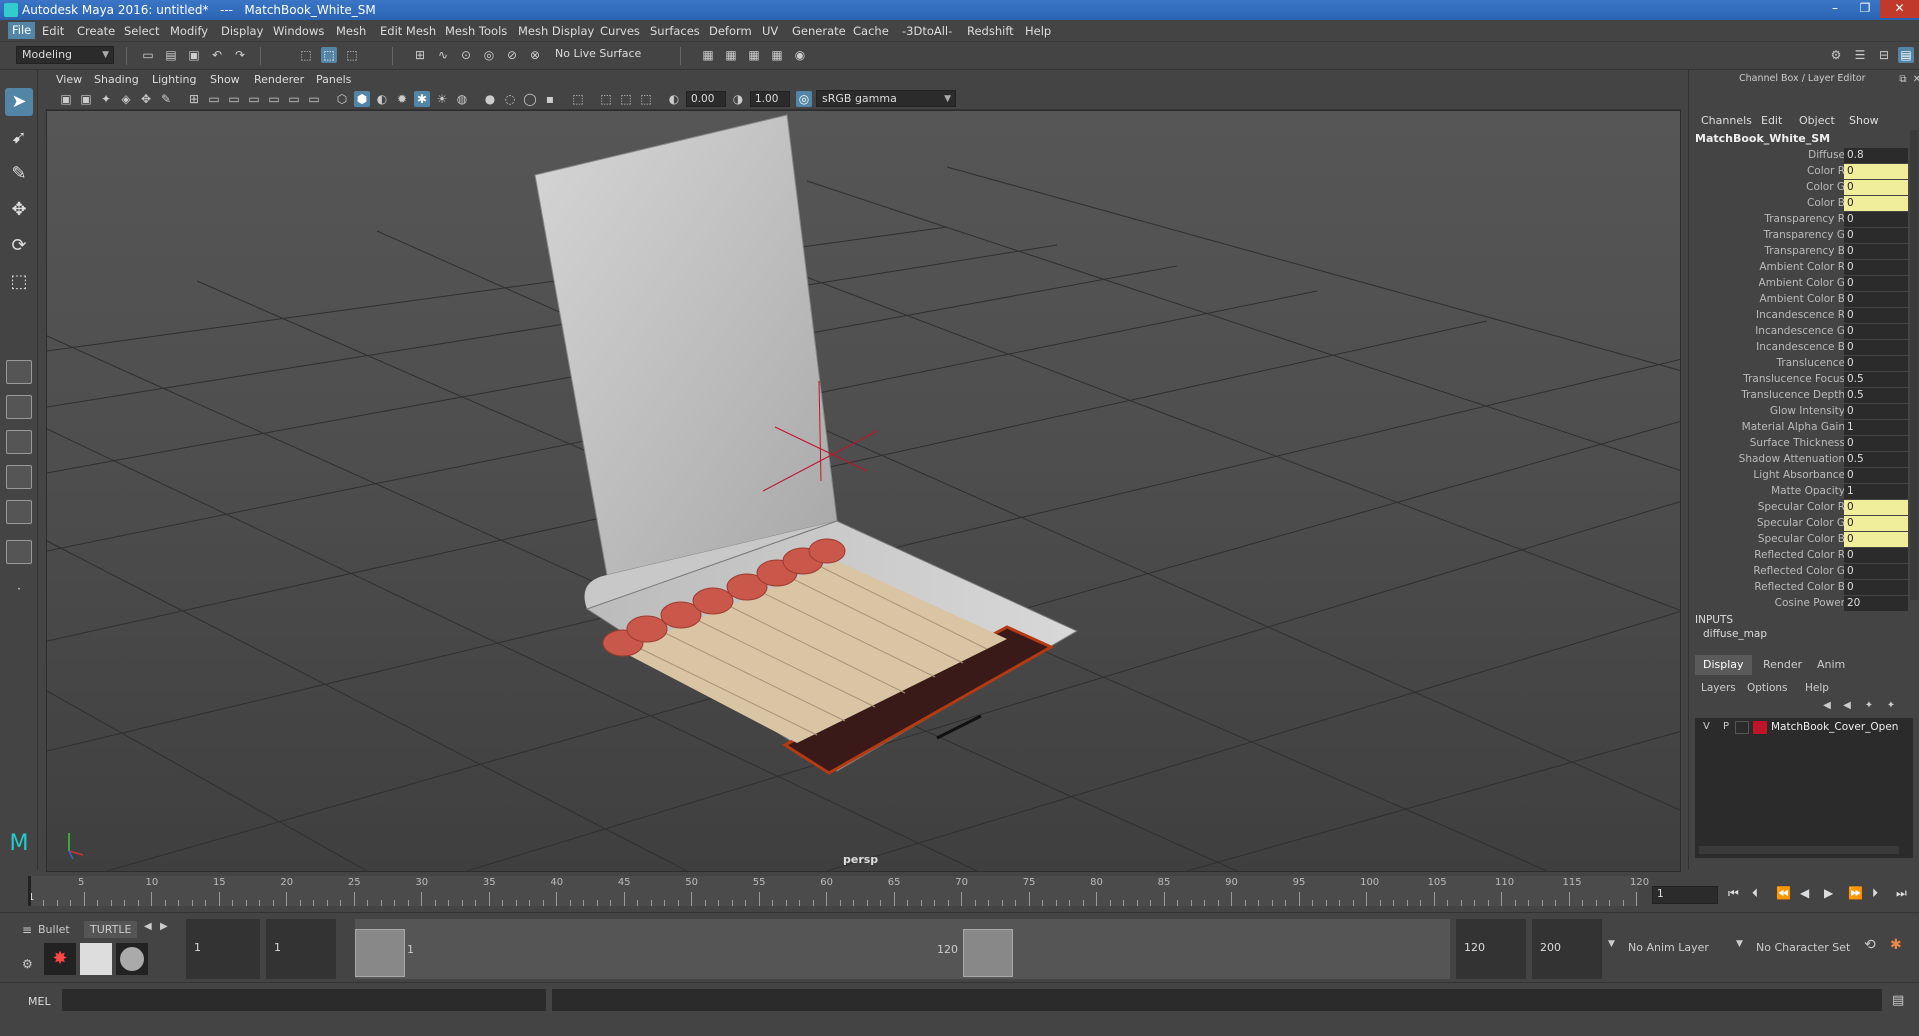  I want to click on channel-row: Shadow Attenuation 0.5, so click(1799, 460).